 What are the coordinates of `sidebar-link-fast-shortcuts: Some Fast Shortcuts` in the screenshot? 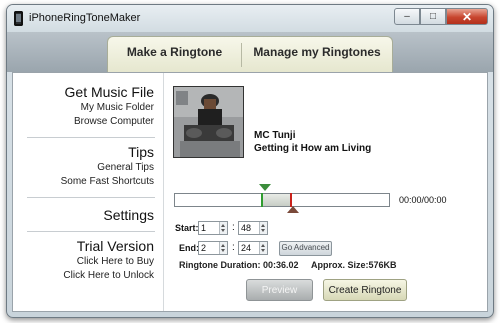 It's located at (107, 182).